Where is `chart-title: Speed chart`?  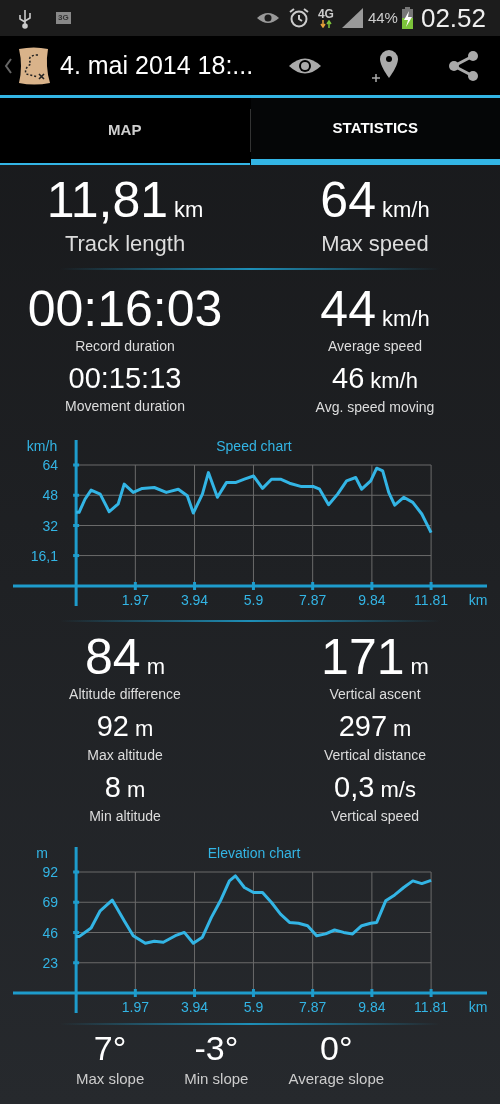
chart-title: Speed chart is located at coordinates (254, 446).